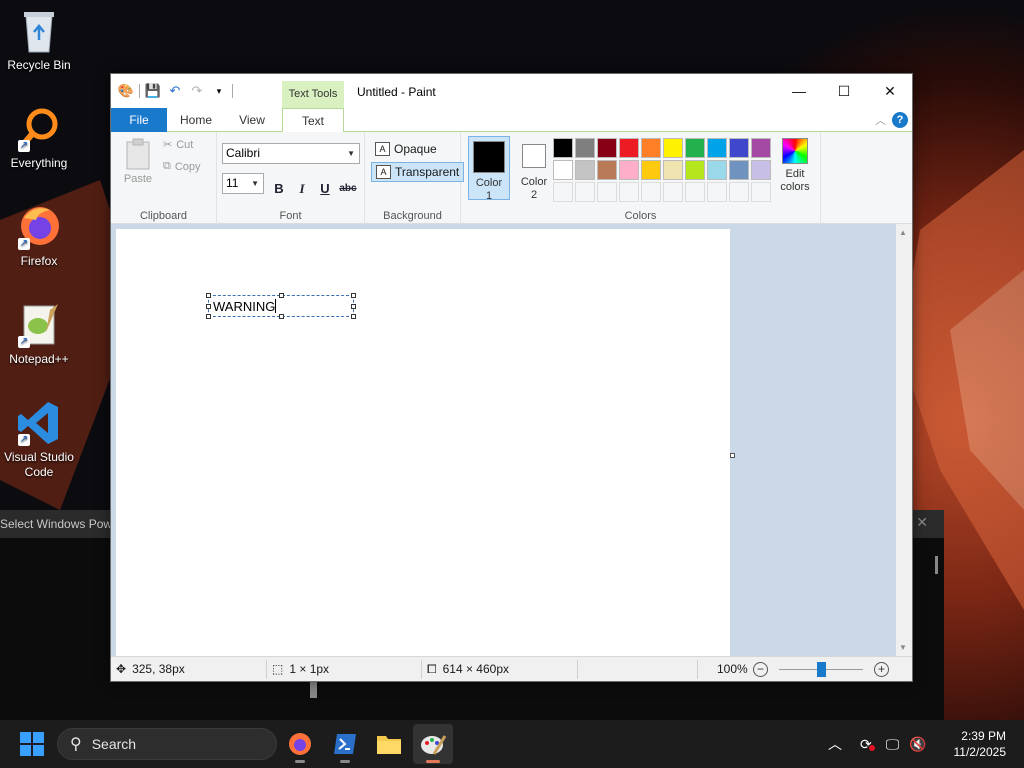 Image resolution: width=1024 pixels, height=768 pixels. Describe the element at coordinates (903, 647) in the screenshot. I see `scroll-down-icon: ▼` at that location.